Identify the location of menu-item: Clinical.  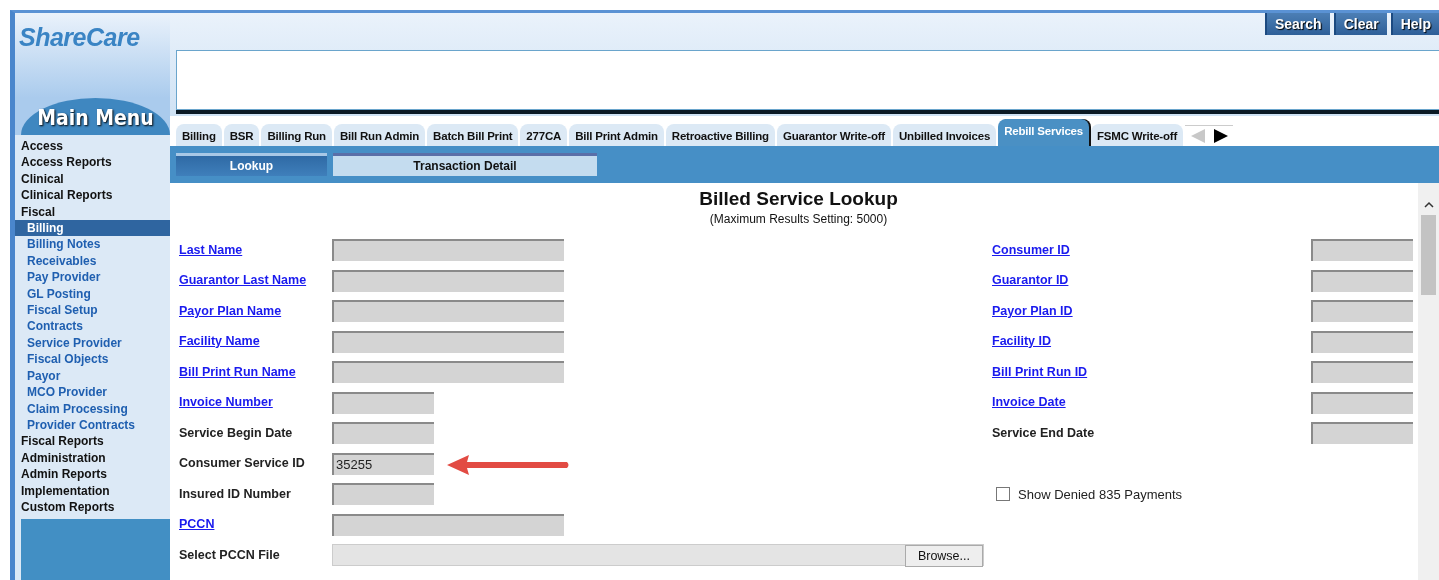
(92, 179).